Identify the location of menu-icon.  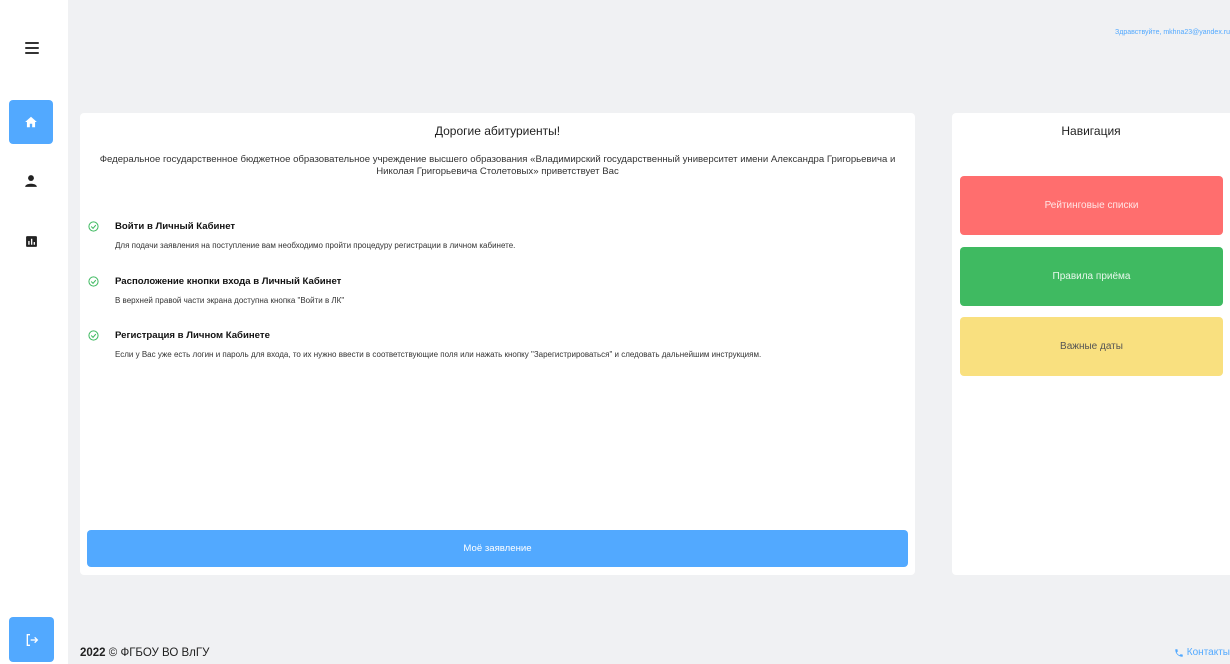
(32, 48).